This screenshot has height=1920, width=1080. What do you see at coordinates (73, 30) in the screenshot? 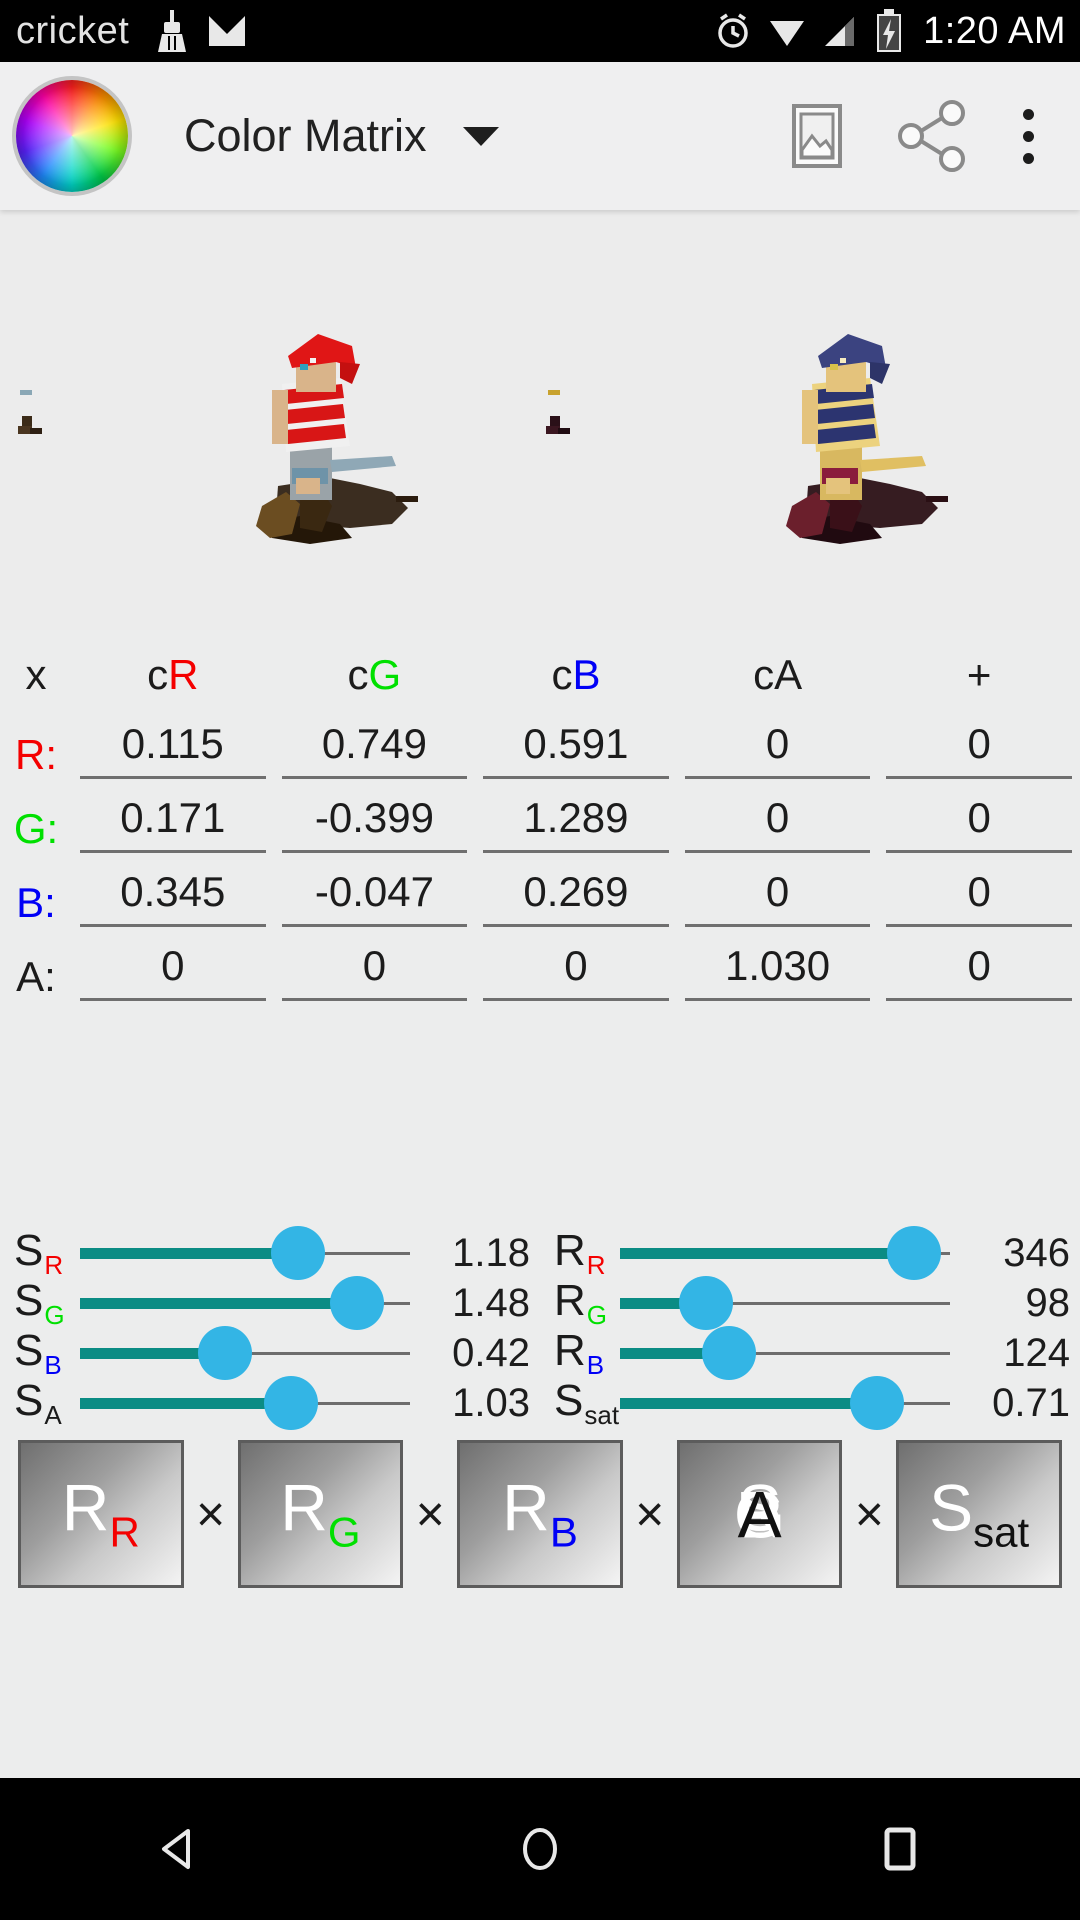
I see `carrier-label: cricket` at bounding box center [73, 30].